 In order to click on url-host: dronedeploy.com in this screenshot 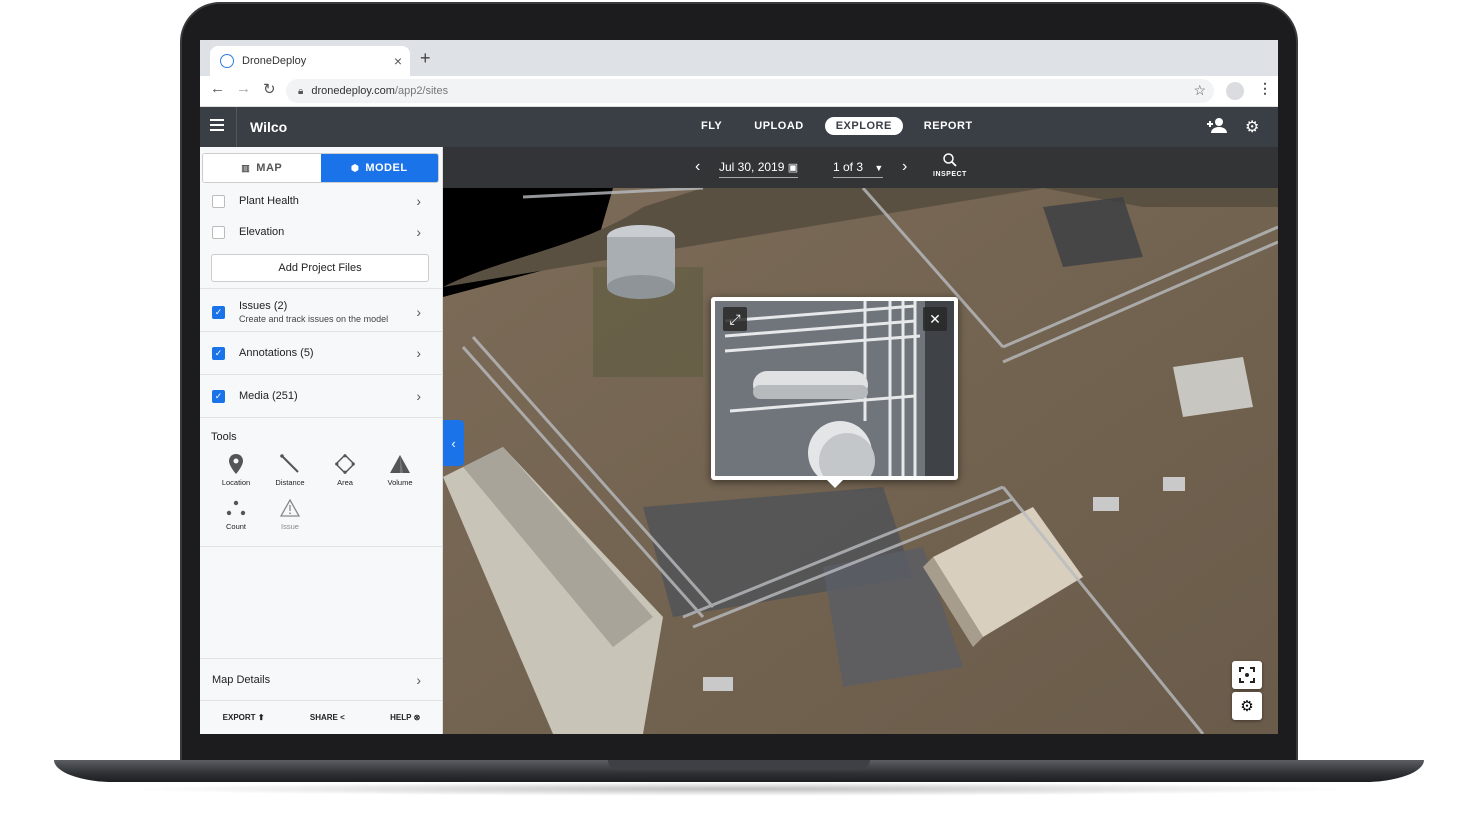, I will do `click(353, 91)`.